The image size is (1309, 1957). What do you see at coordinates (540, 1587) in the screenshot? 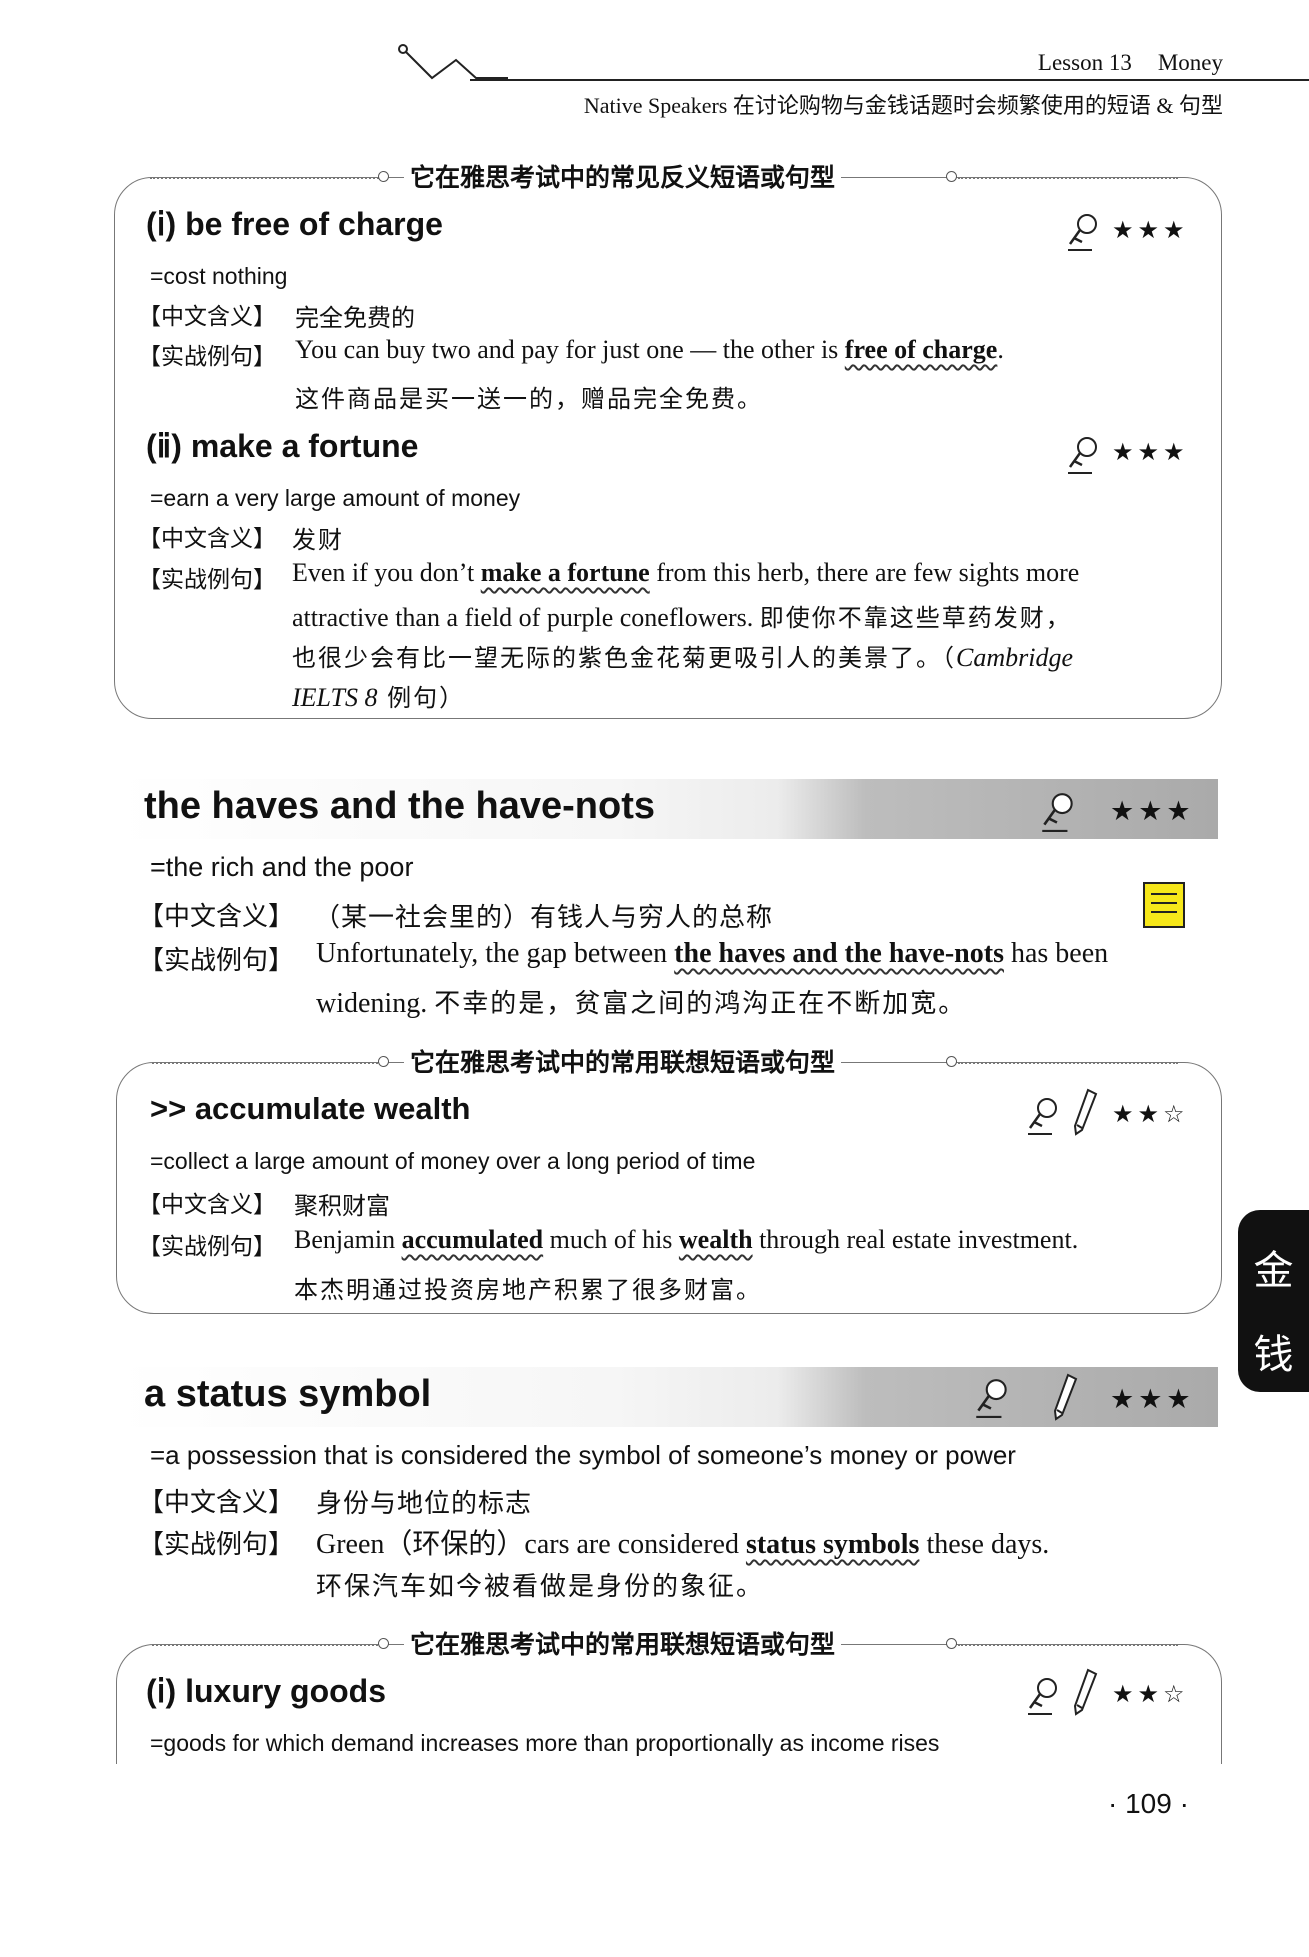
I see `example-translation: 环保汽车如今被看做是身份的象征。` at bounding box center [540, 1587].